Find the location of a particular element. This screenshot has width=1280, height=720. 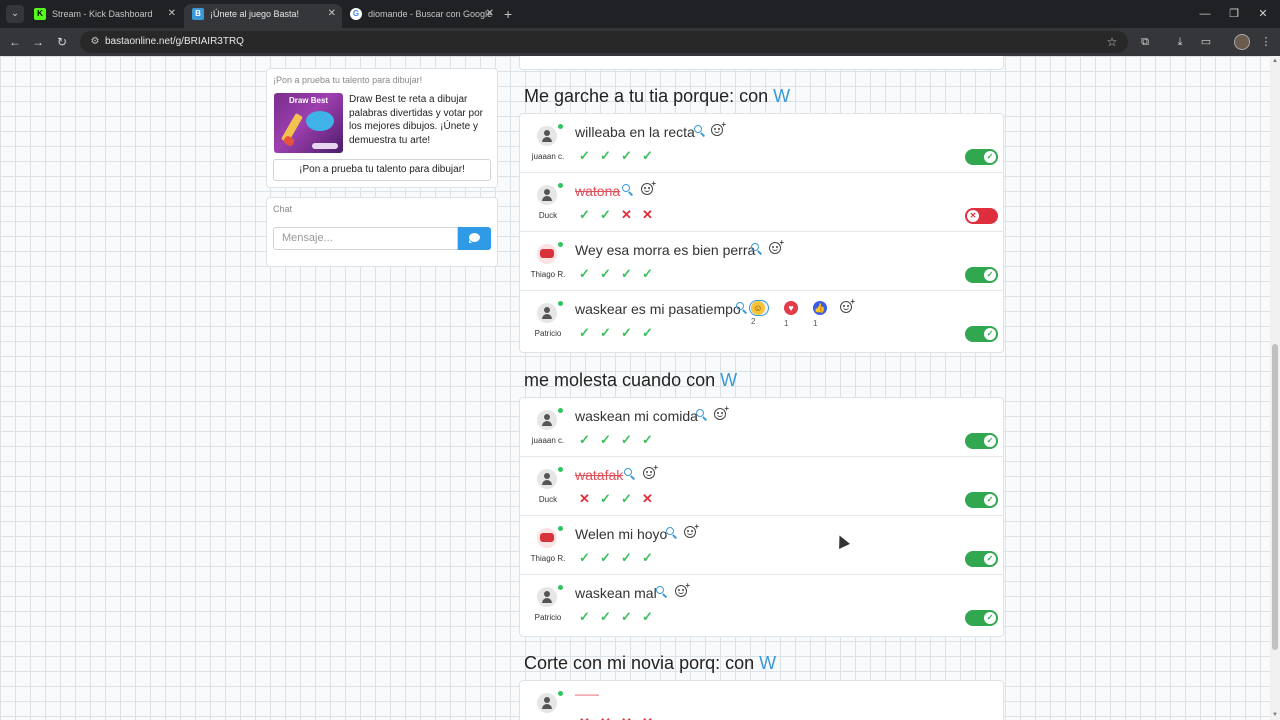

kick-logo-icon: K is located at coordinates (40, 14).